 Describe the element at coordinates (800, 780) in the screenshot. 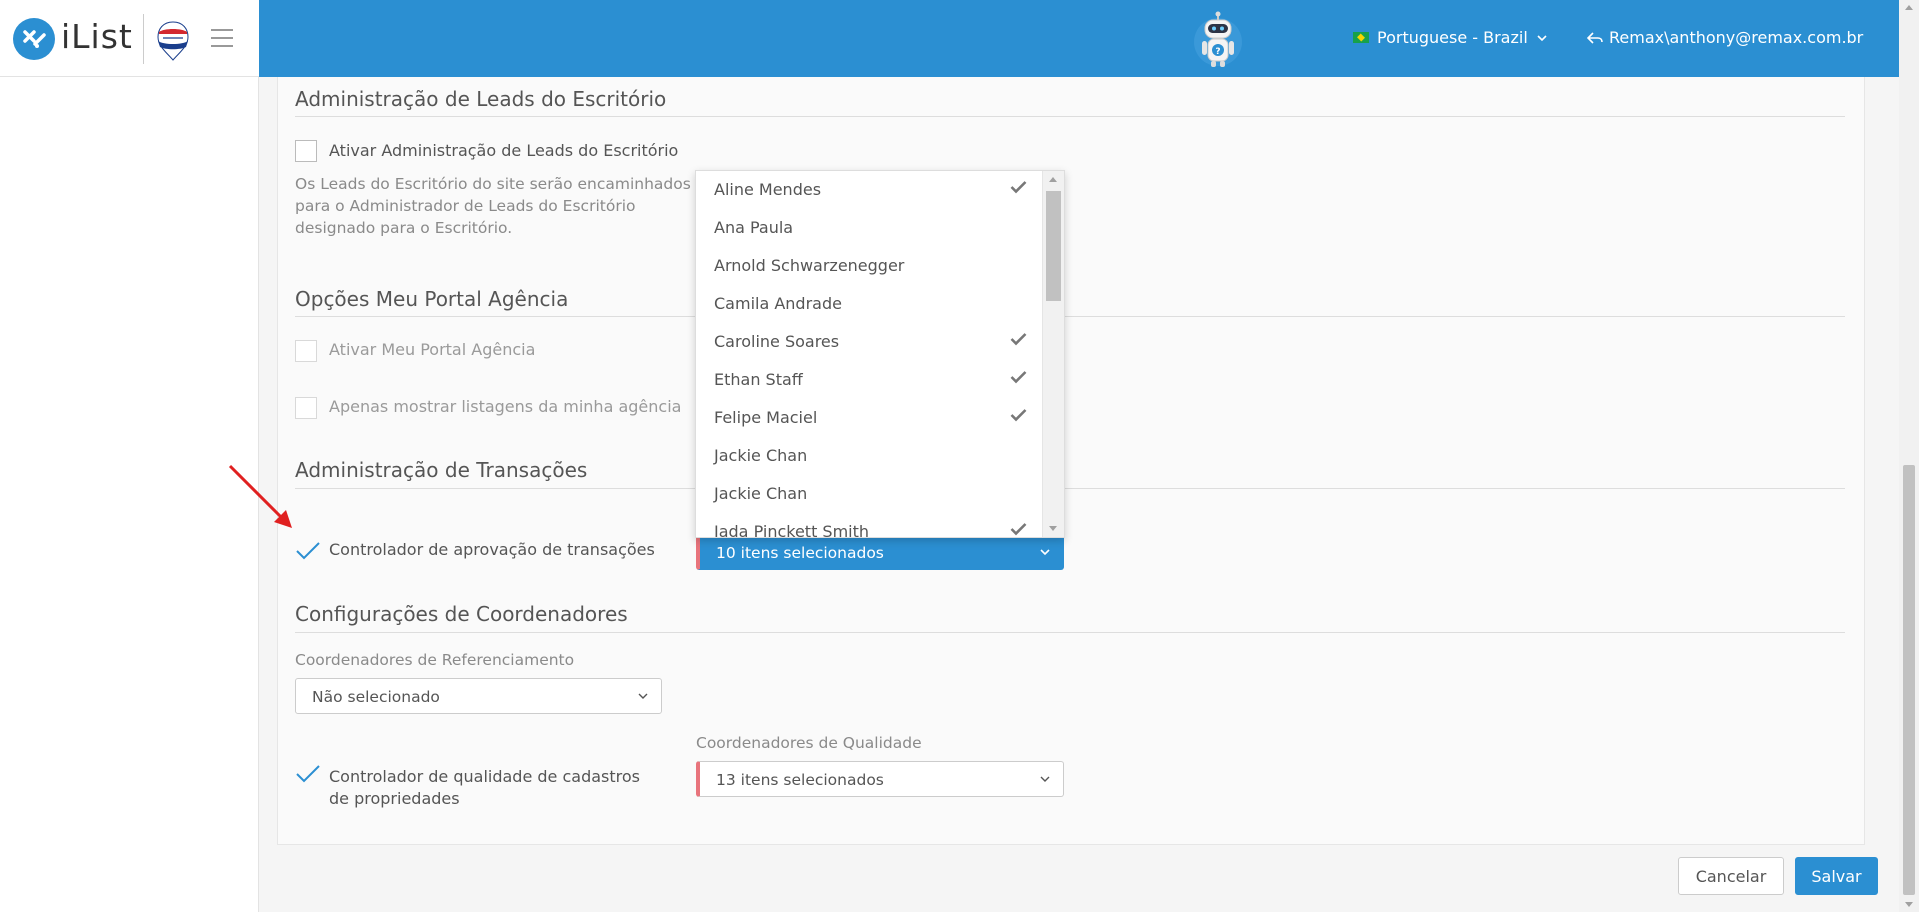

I see `quality-coordinators-value: 13 itens selecionados` at that location.